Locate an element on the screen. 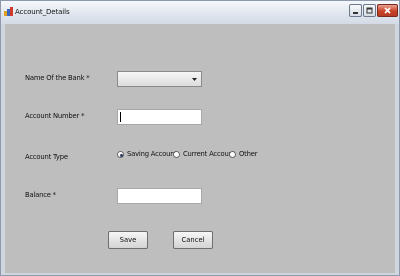  window-title: Account_Details is located at coordinates (42, 12).